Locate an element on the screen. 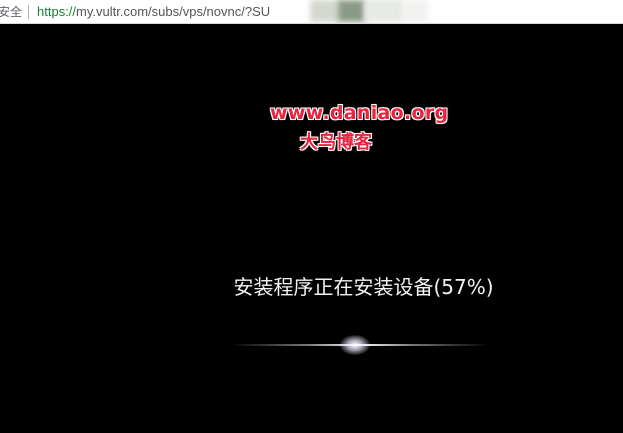 The image size is (623, 433). progress-glow-indicator is located at coordinates (360, 345).